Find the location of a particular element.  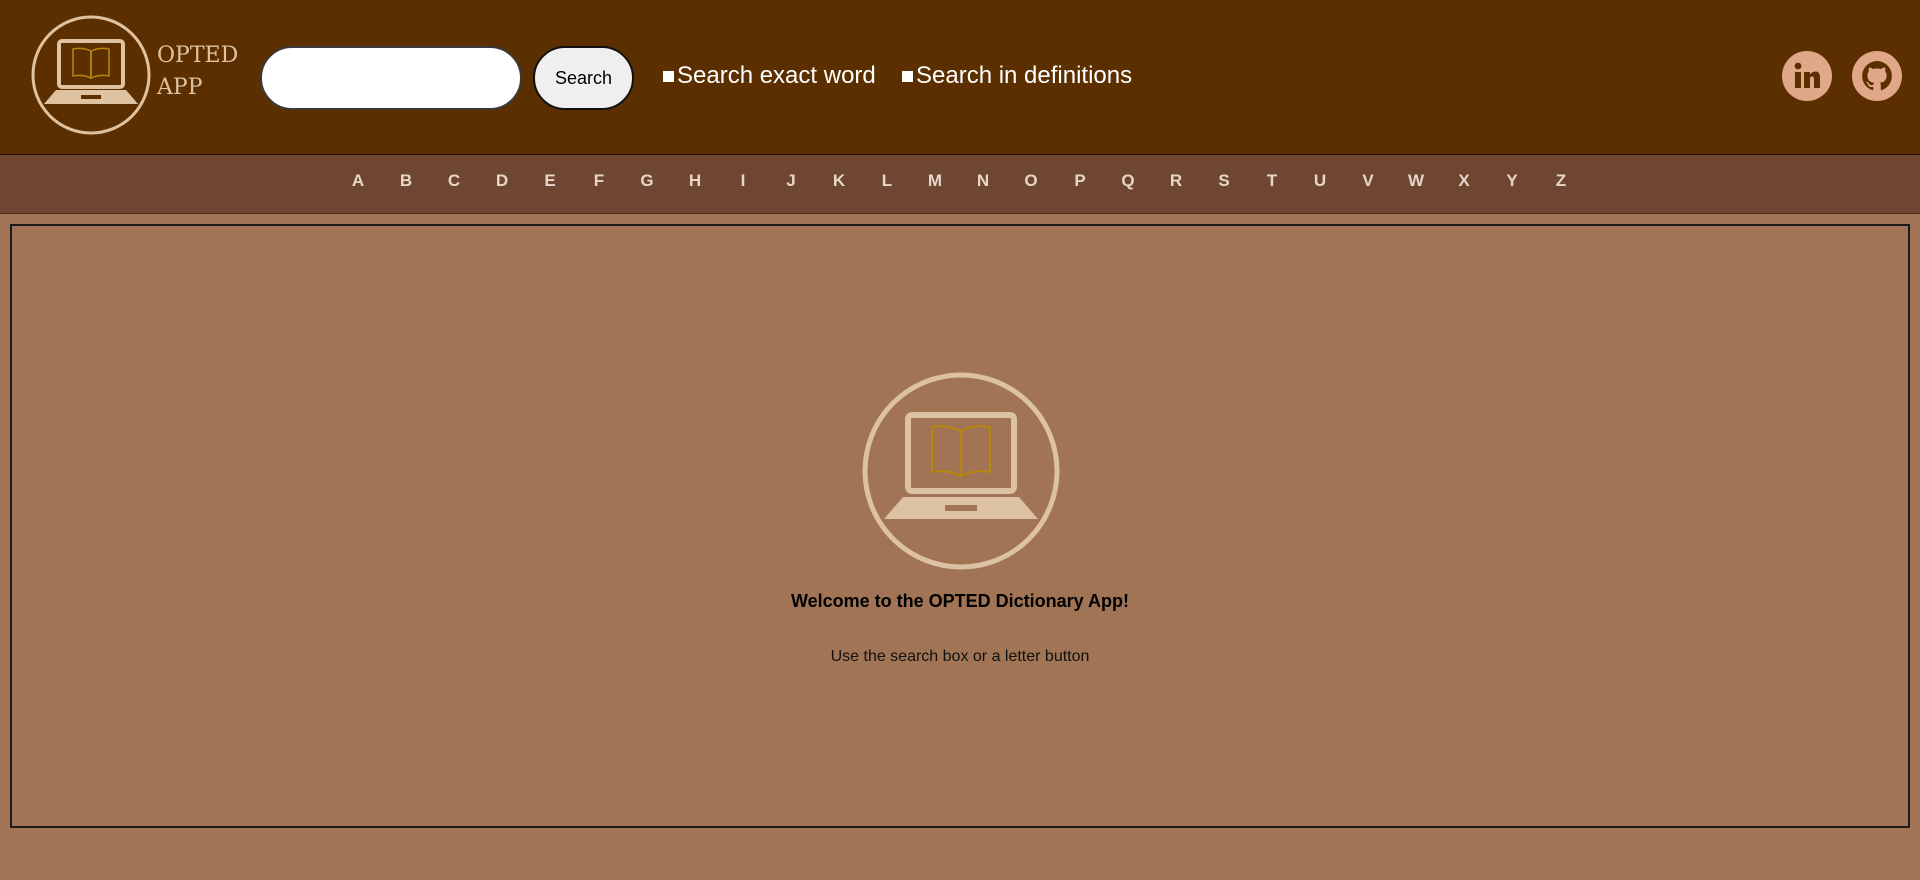

github-icon is located at coordinates (1877, 76).